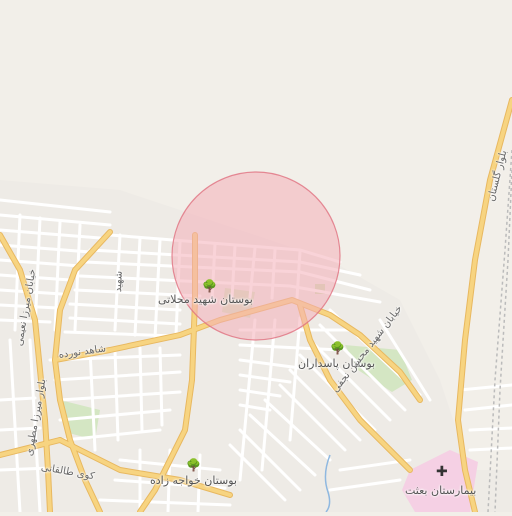 Image resolution: width=512 pixels, height=516 pixels. I want to click on park-label-khajehzadeh: بوستان خواجه زاده, so click(193, 480).